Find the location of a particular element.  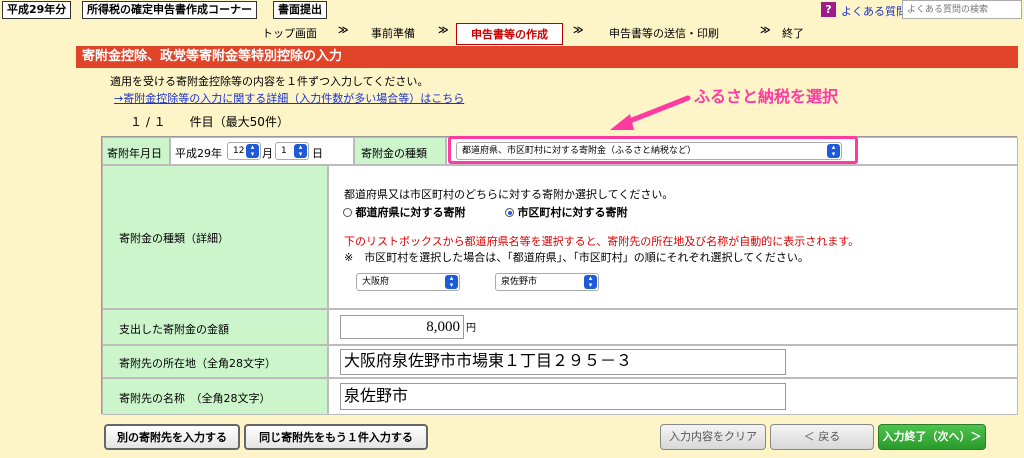

type-label-cell: 寄附金の種類 is located at coordinates (400, 151).